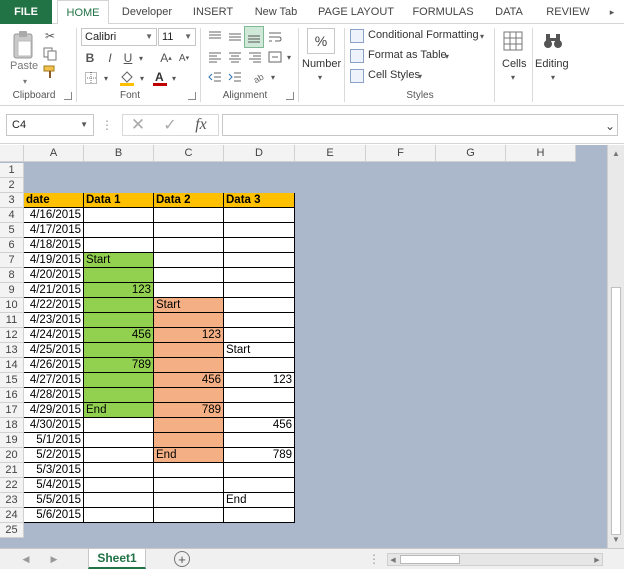  Describe the element at coordinates (514, 64) in the screenshot. I see `cells-button-label: Cells` at that location.